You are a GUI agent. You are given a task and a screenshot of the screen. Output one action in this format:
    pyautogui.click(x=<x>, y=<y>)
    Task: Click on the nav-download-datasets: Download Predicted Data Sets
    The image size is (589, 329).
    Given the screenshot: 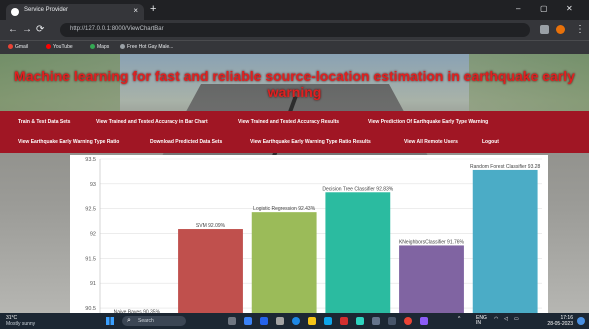 What is the action you would take?
    pyautogui.click(x=186, y=142)
    